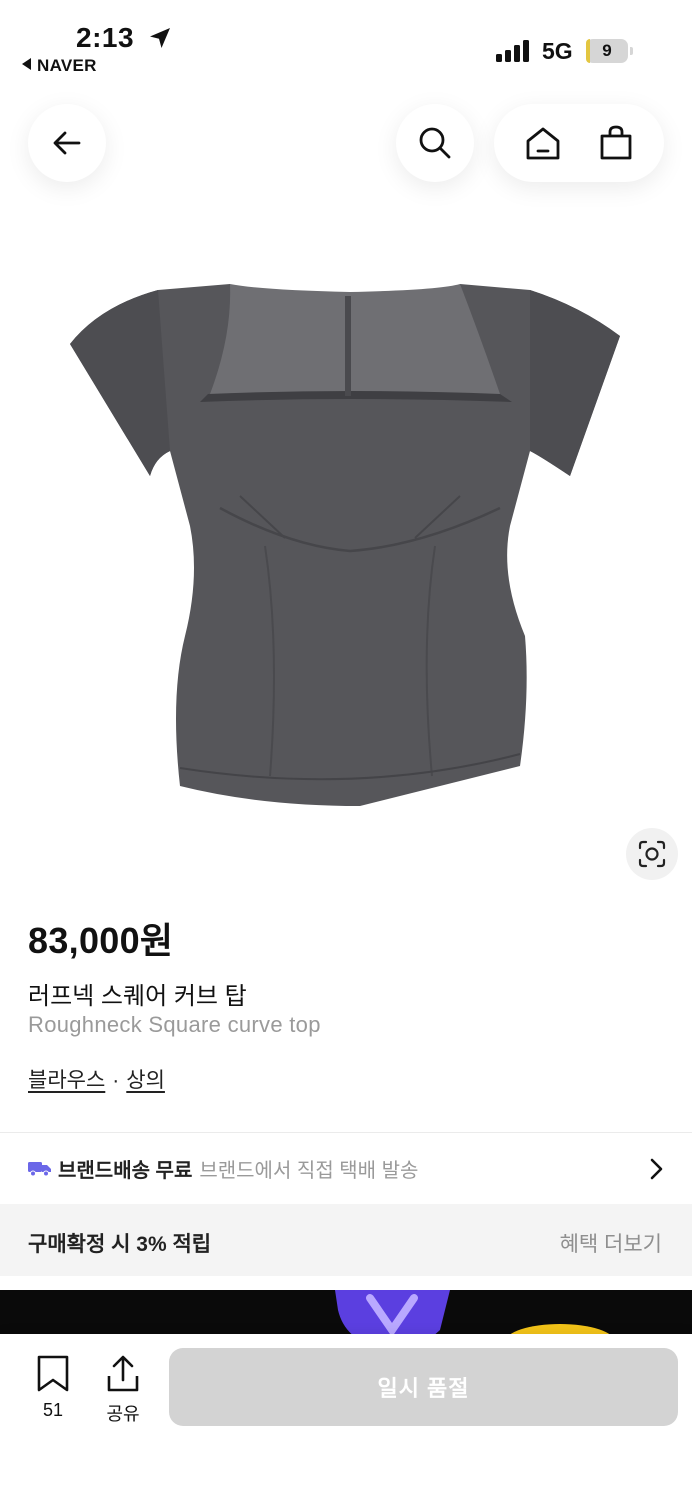 The image size is (692, 1500). Describe the element at coordinates (53, 1410) in the screenshot. I see `bookmark-count: 51` at that location.